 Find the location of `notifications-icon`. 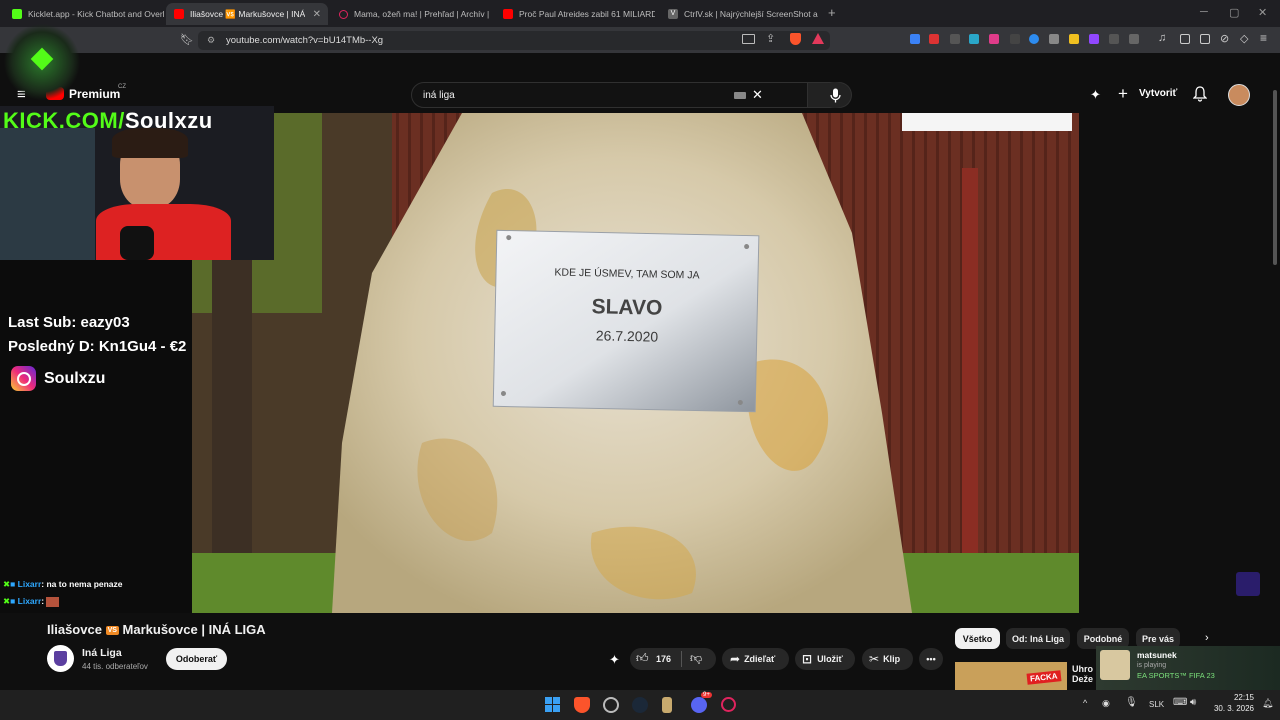

notifications-icon is located at coordinates (1200, 96).